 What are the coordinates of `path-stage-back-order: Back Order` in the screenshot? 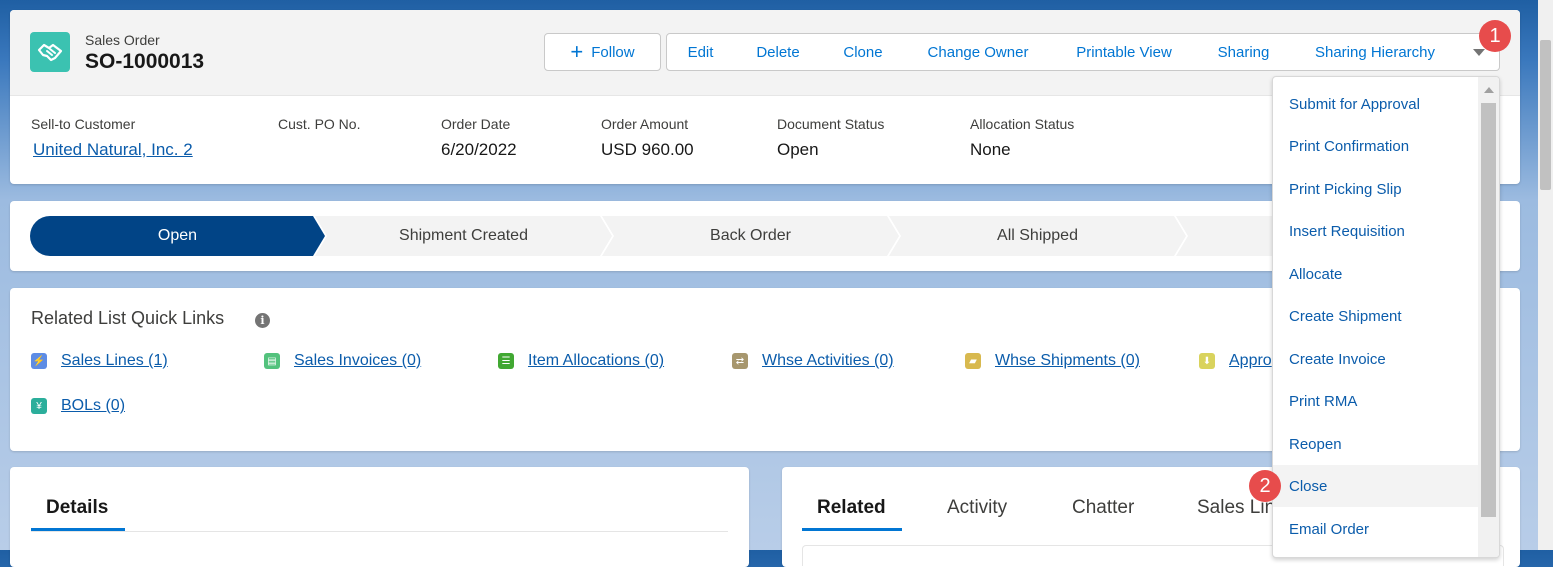 It's located at (750, 236).